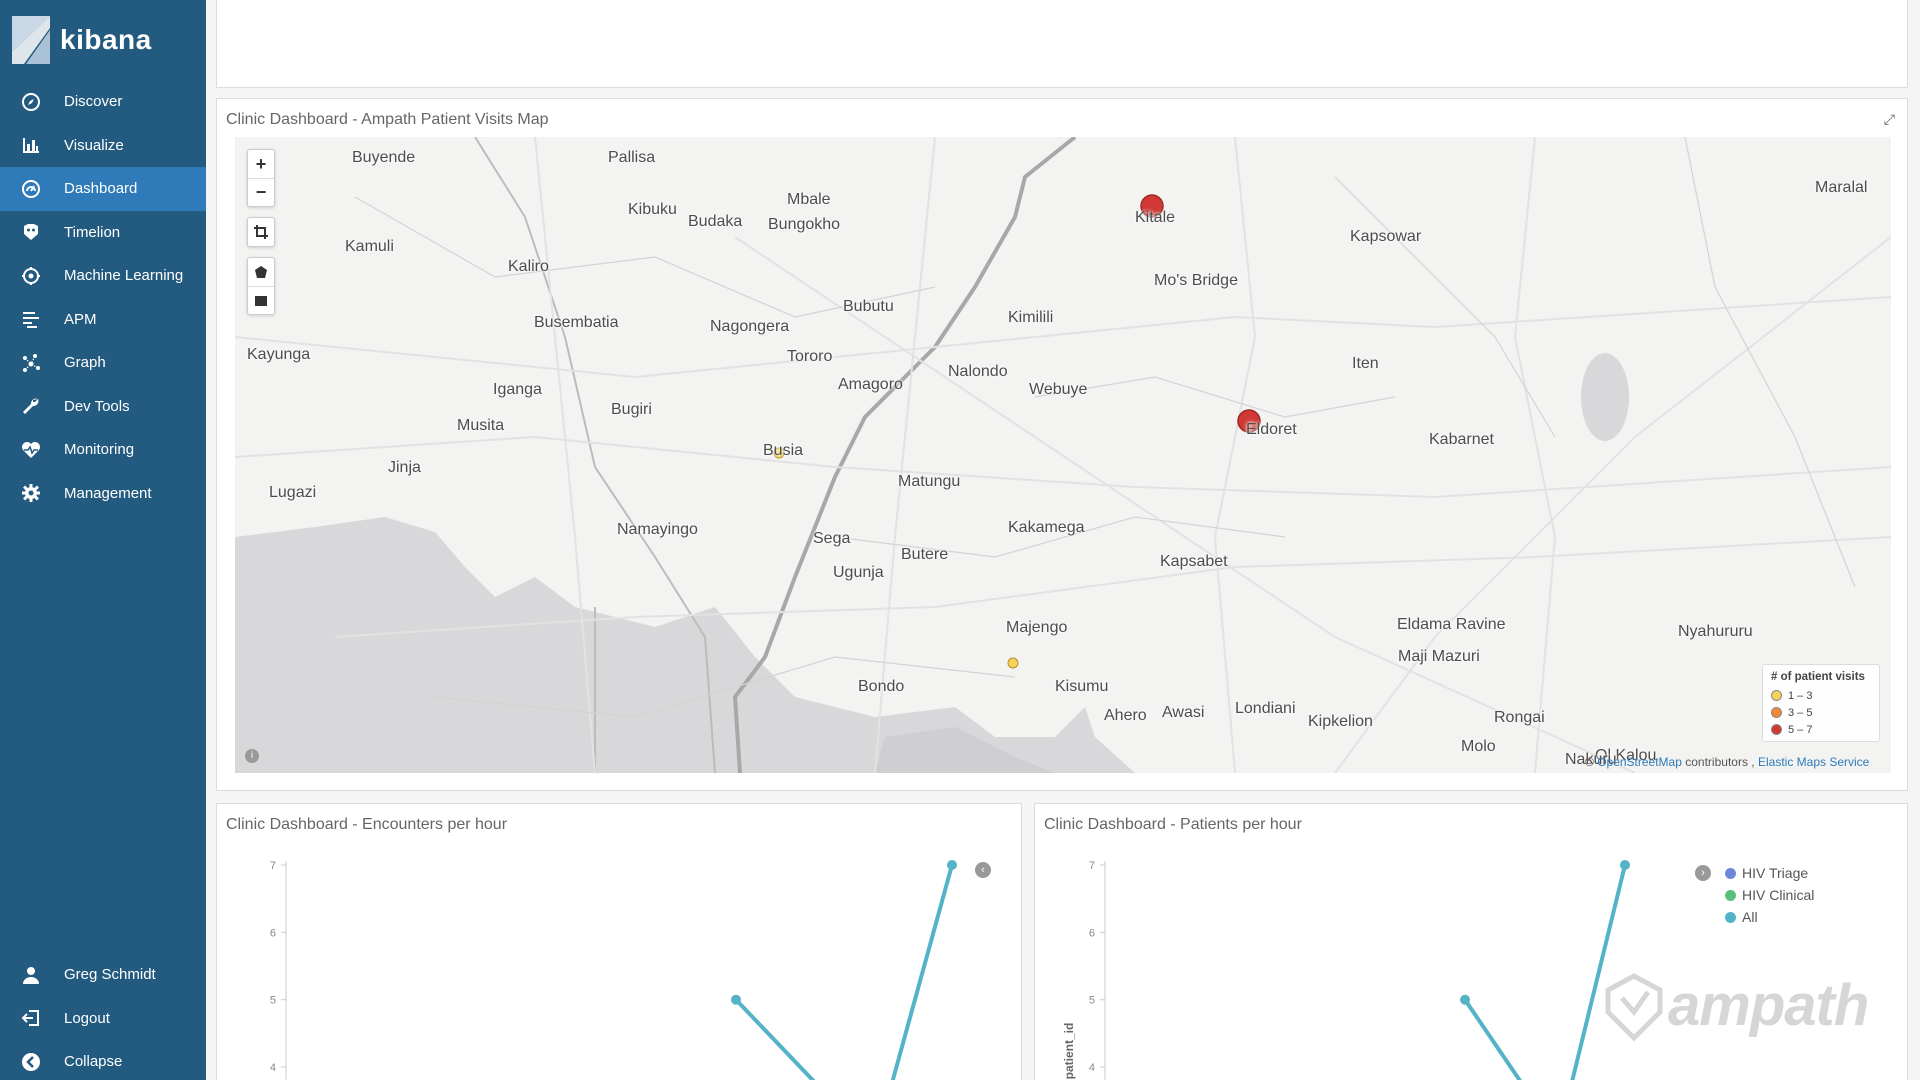 The height and width of the screenshot is (1080, 1920). I want to click on nav-label: Discover, so click(93, 102).